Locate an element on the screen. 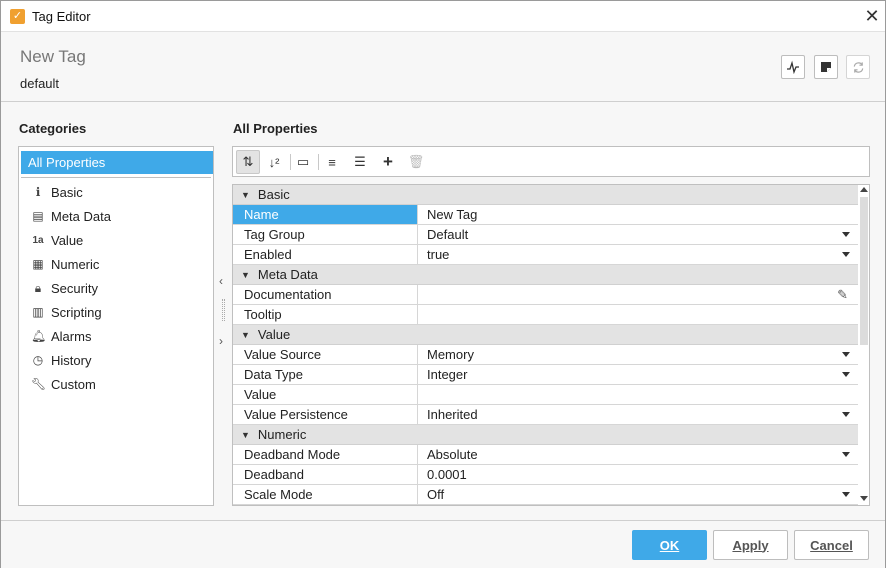 This screenshot has height=568, width=886. sort-categorized-icon: ⇅ is located at coordinates (248, 161).